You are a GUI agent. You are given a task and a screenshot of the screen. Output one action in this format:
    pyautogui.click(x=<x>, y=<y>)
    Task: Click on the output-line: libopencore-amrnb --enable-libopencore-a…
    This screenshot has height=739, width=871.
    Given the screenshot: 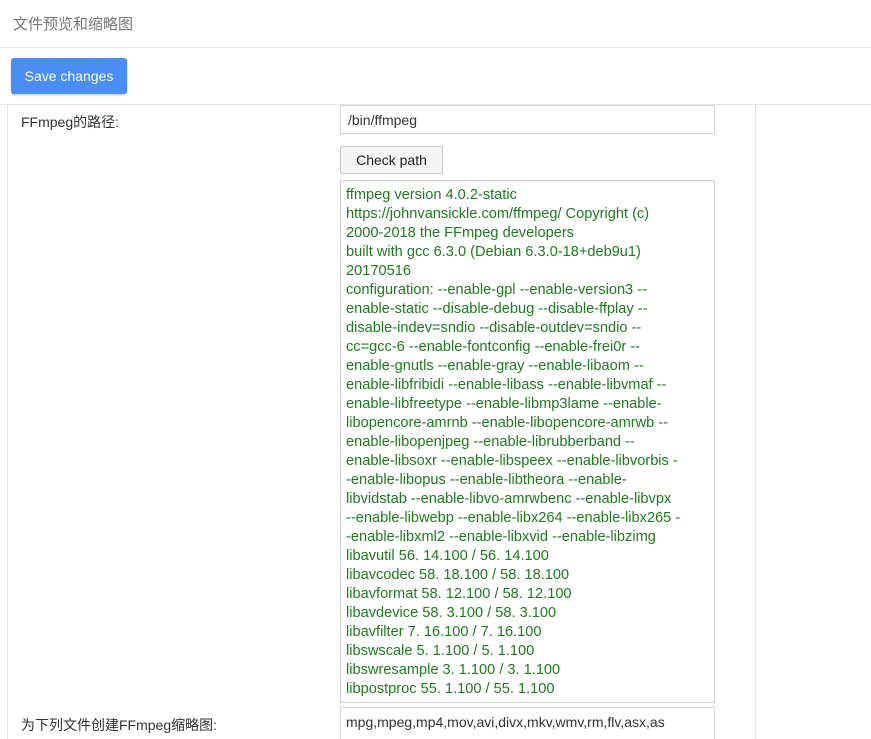 What is the action you would take?
    pyautogui.click(x=507, y=423)
    